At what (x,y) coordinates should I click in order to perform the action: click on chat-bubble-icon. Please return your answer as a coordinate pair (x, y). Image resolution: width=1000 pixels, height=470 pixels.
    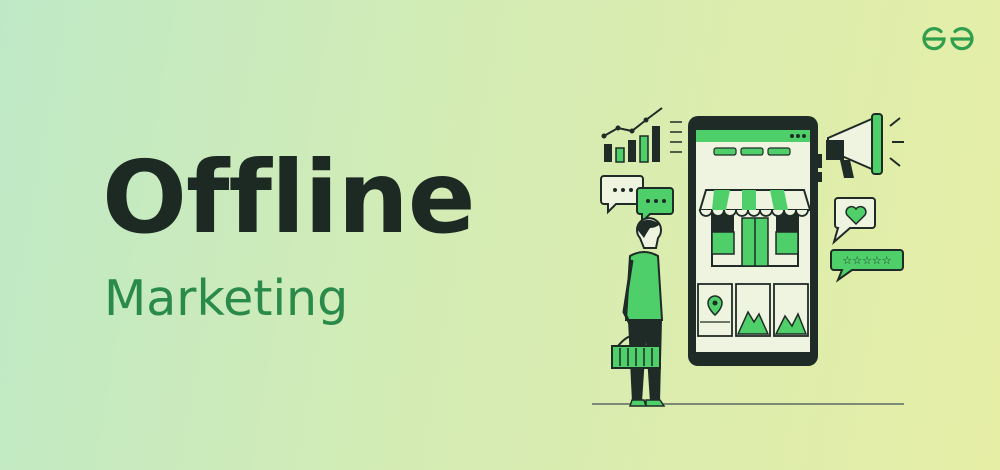
    Looking at the image, I should click on (637, 200).